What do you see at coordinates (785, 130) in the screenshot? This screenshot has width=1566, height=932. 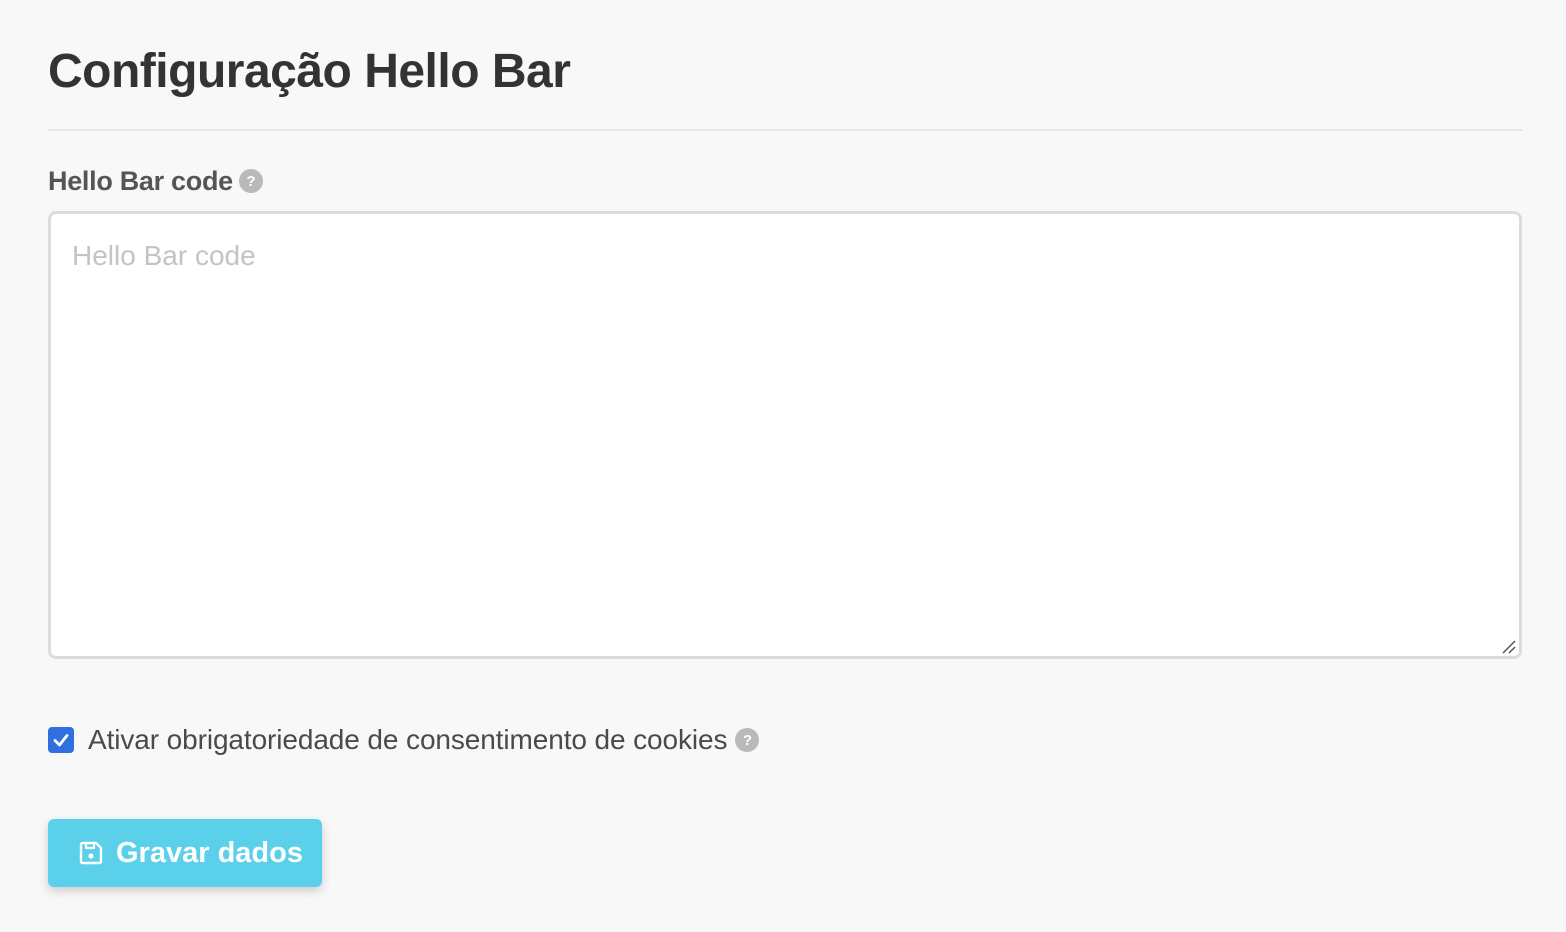 I see `title-divider` at bounding box center [785, 130].